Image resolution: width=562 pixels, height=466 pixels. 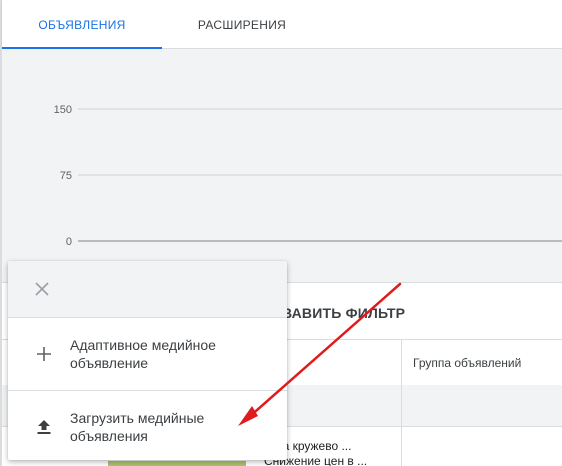 What do you see at coordinates (242, 24) in the screenshot?
I see `tab-extensions: РАСШИРЕНИЯ` at bounding box center [242, 24].